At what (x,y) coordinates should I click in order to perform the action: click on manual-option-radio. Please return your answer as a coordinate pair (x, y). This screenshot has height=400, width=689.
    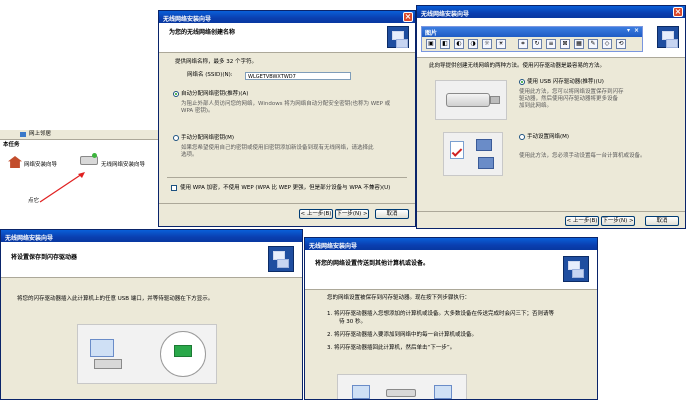
    Looking at the image, I should click on (522, 137).